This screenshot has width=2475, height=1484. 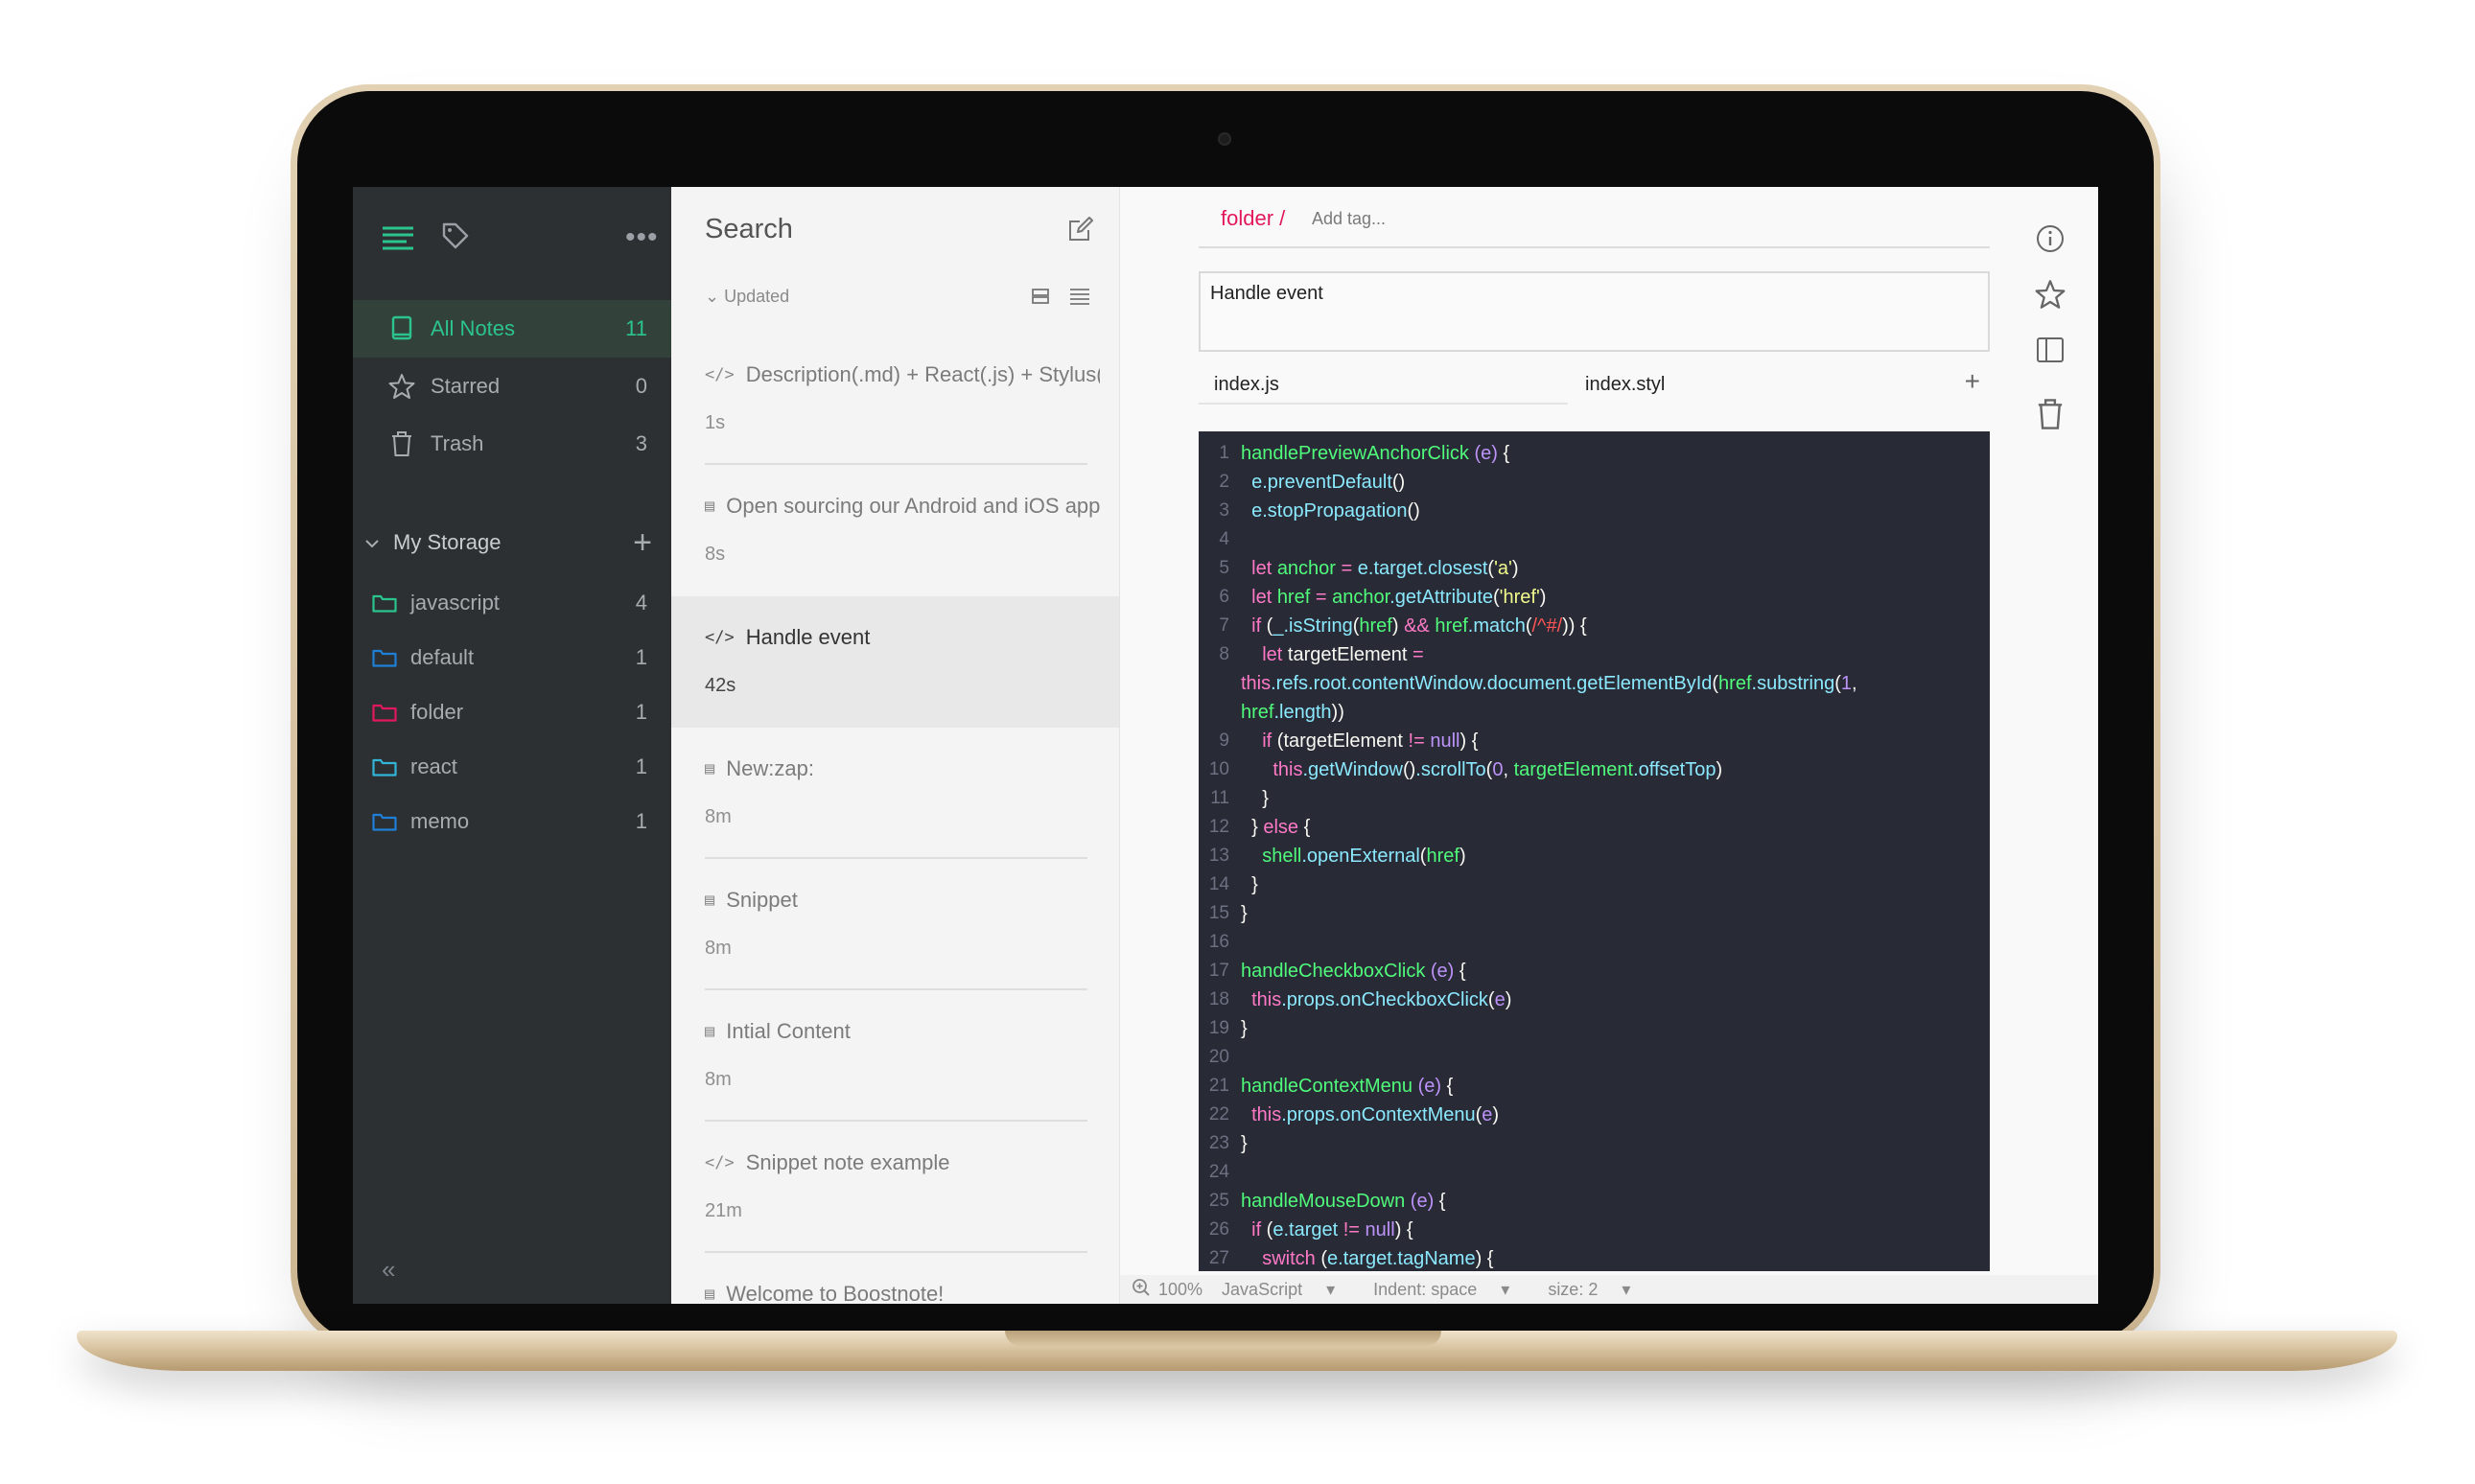 I want to click on sort-dropdown: ⌄ Updated, so click(x=747, y=297).